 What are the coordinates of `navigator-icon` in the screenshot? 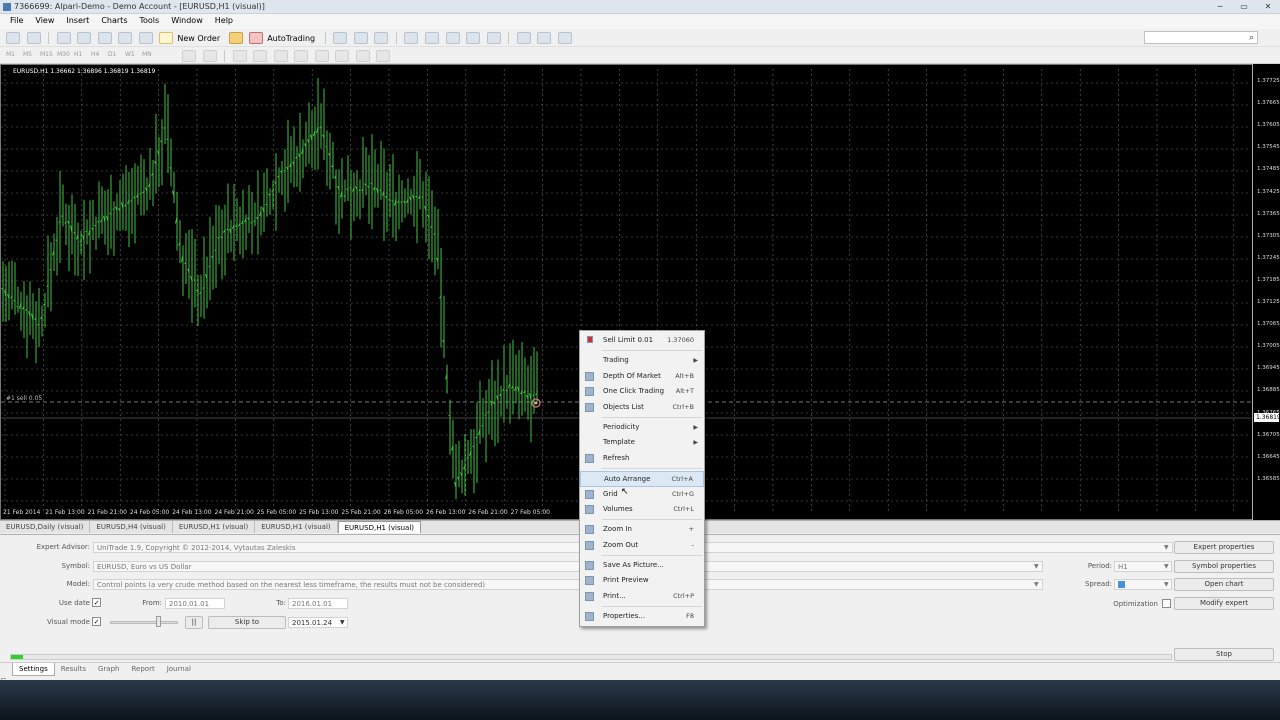 It's located at (84, 38).